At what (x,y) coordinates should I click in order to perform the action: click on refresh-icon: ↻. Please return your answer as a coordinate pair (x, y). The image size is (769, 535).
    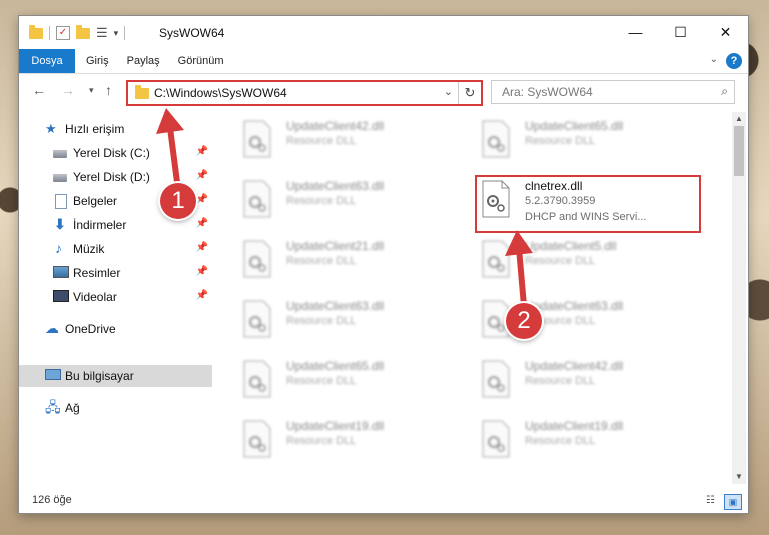
    Looking at the image, I should click on (469, 93).